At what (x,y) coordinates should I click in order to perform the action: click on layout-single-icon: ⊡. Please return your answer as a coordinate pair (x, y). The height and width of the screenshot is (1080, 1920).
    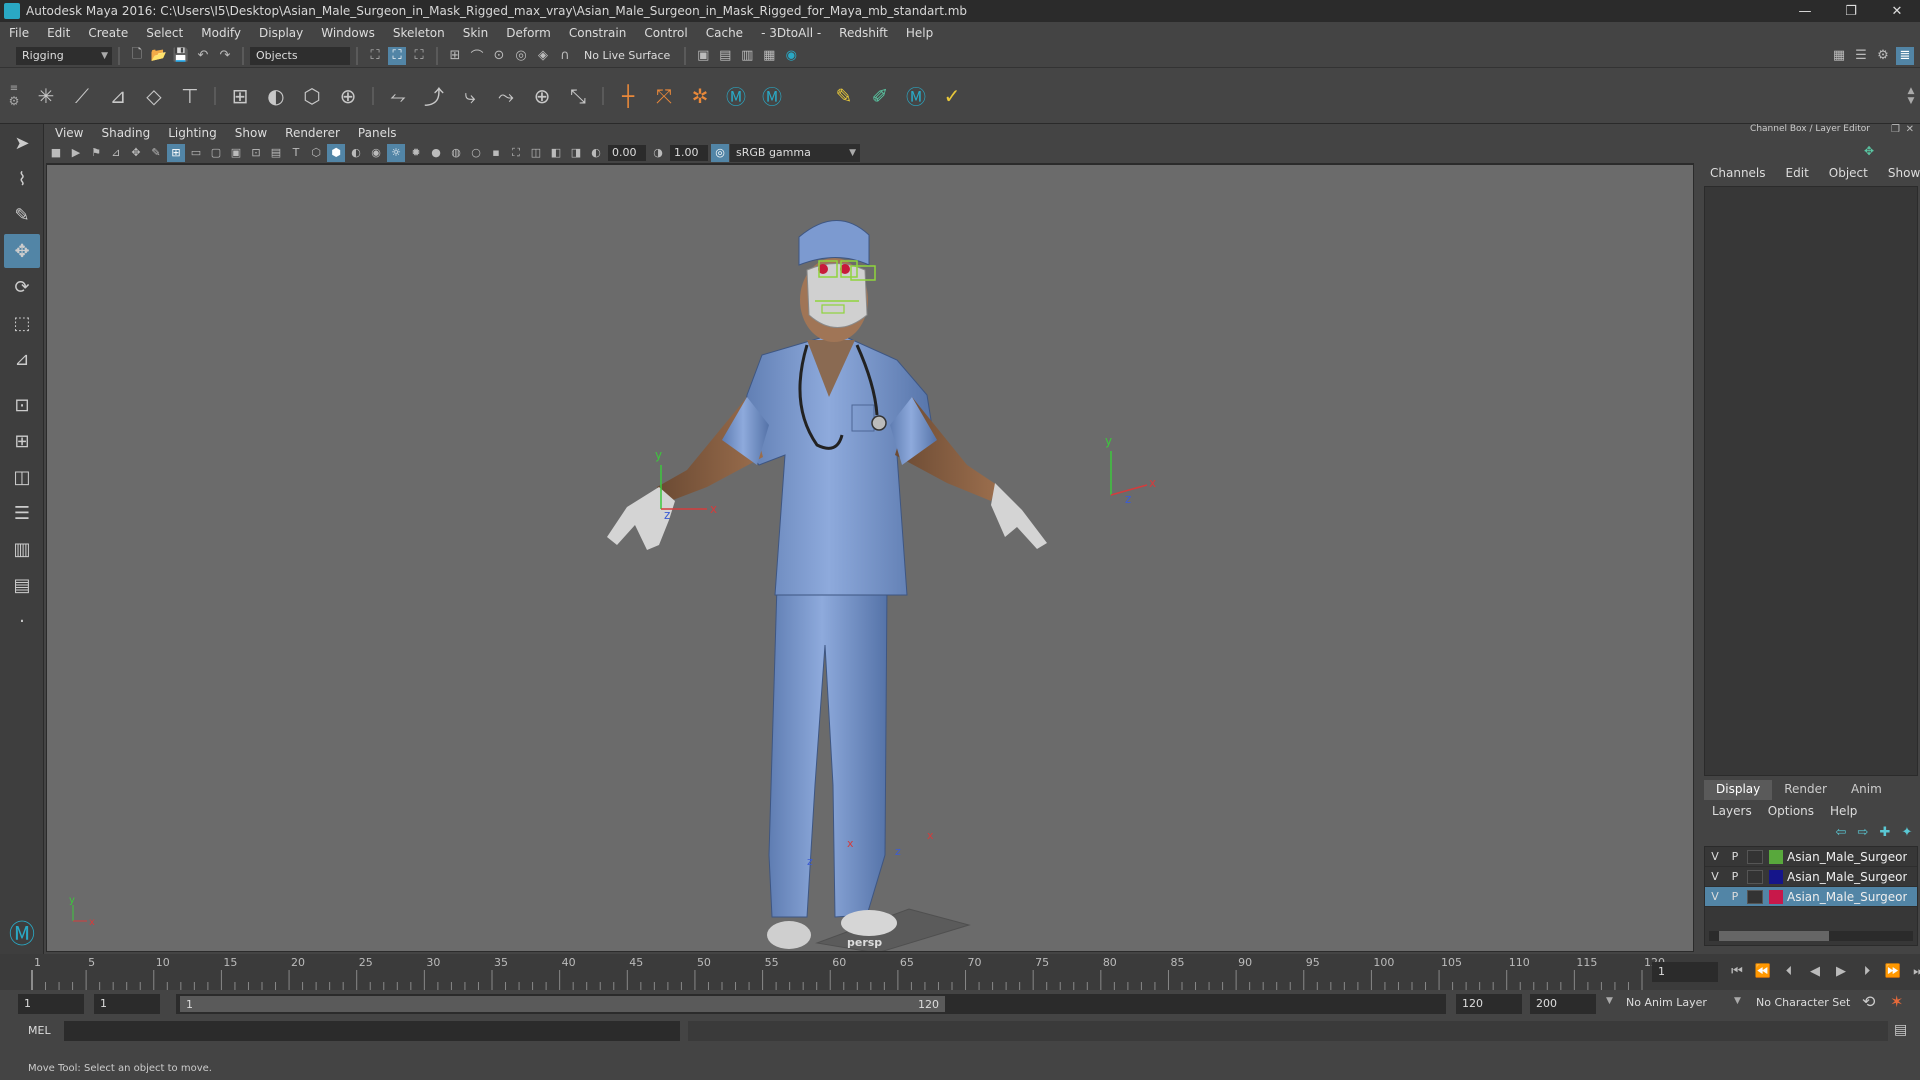
    Looking at the image, I should click on (22, 405).